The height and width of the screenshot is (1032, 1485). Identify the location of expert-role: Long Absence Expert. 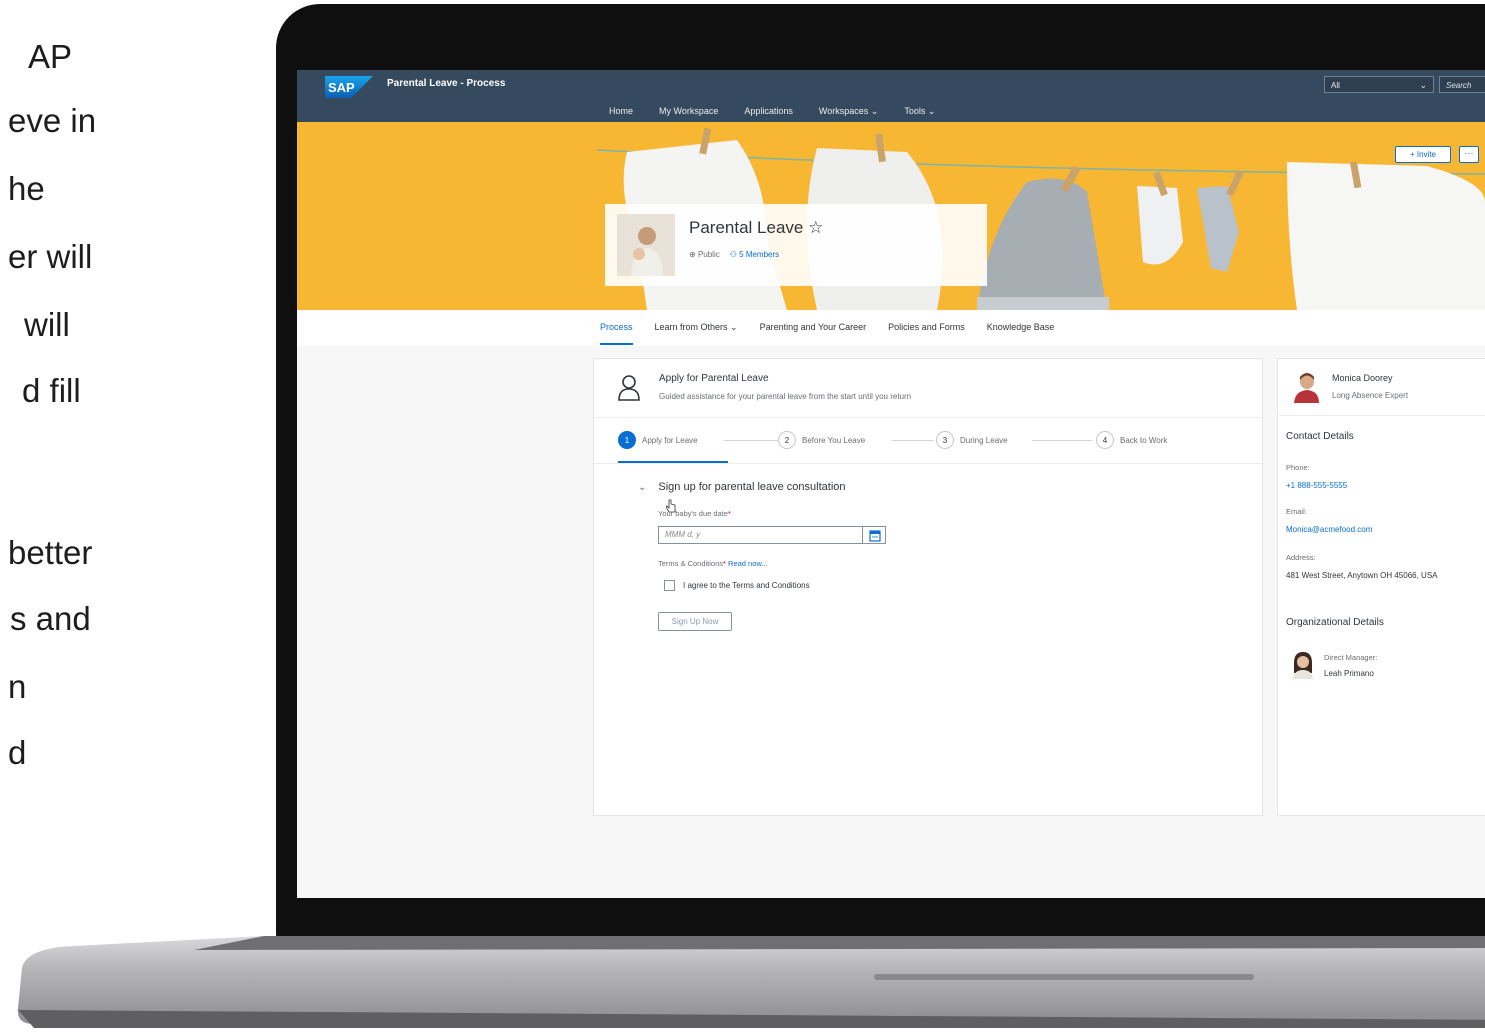
(1370, 395).